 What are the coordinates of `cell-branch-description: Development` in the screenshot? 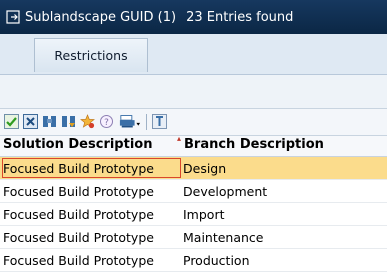 It's located at (225, 191).